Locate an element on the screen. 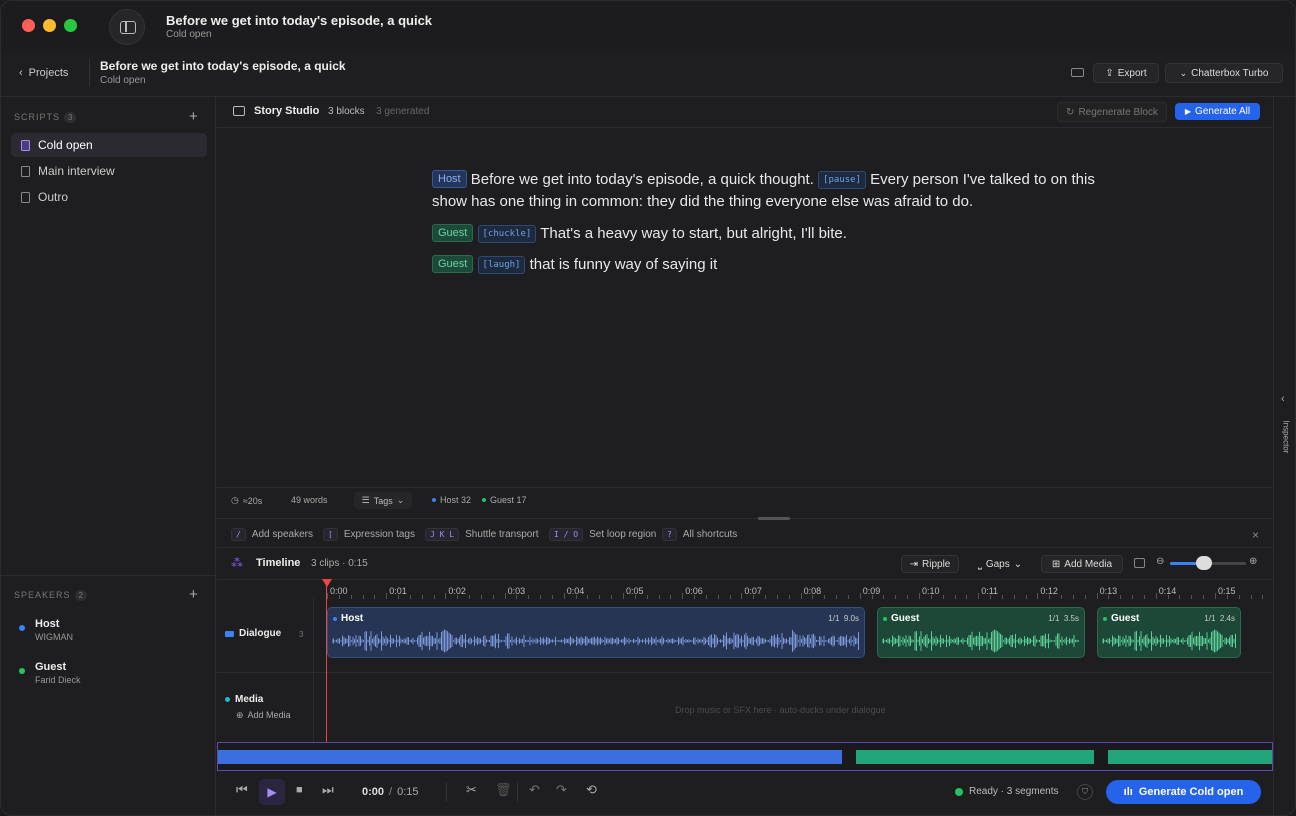 This screenshot has height=816, width=1296. shortcut-hint: / Add speakers is located at coordinates (272, 534).